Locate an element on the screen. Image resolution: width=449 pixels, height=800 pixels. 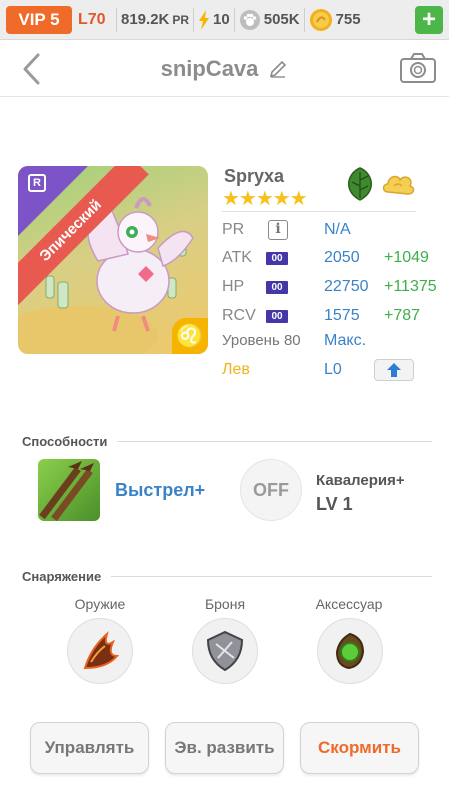
ability-secondary-icon: OFF is located at coordinates (271, 490).